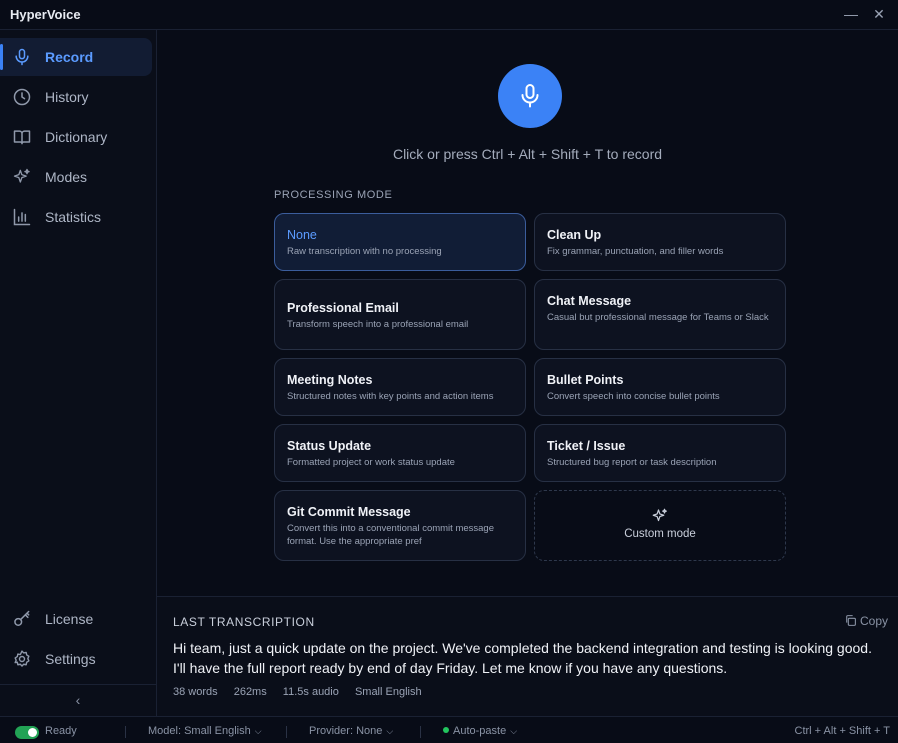 Image resolution: width=898 pixels, height=743 pixels. I want to click on mode-title: None, so click(302, 235).